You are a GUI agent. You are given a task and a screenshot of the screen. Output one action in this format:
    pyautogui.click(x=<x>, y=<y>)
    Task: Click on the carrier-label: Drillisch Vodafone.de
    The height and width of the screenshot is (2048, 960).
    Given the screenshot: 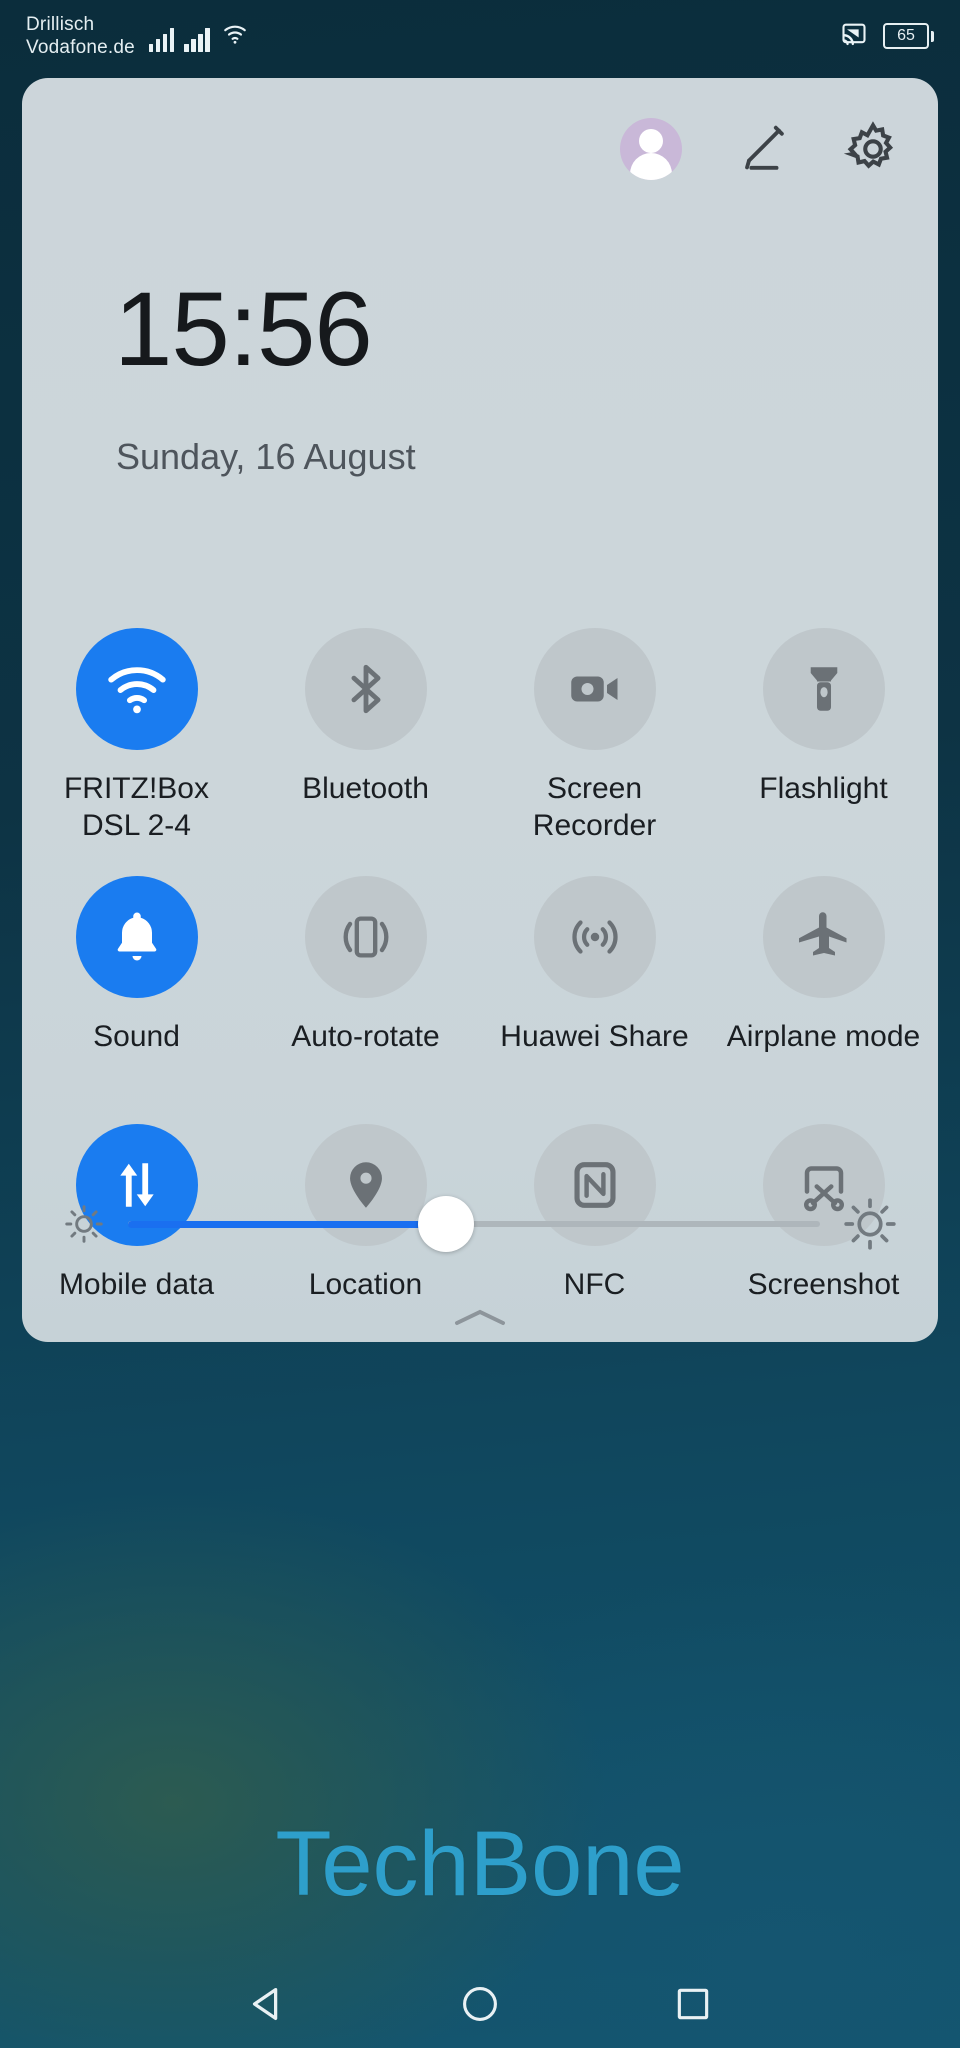 What is the action you would take?
    pyautogui.click(x=80, y=36)
    